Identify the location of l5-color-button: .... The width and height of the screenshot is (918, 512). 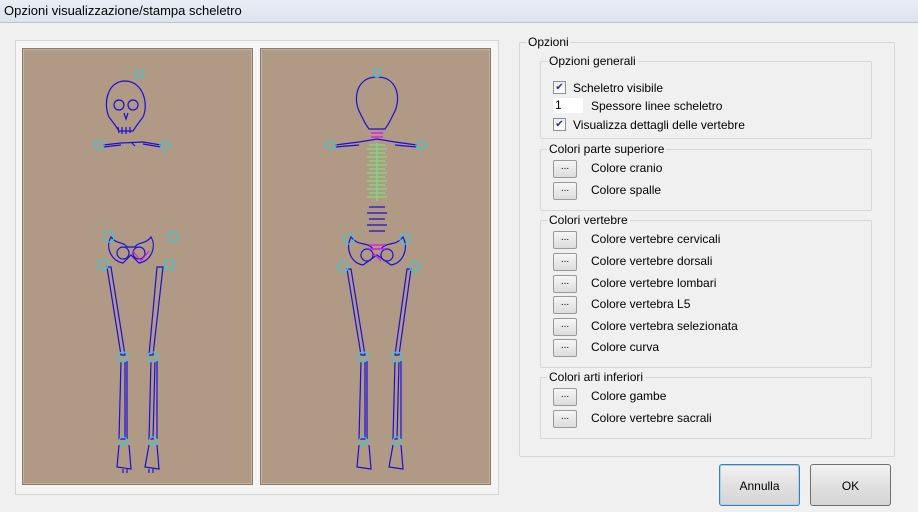
(565, 305).